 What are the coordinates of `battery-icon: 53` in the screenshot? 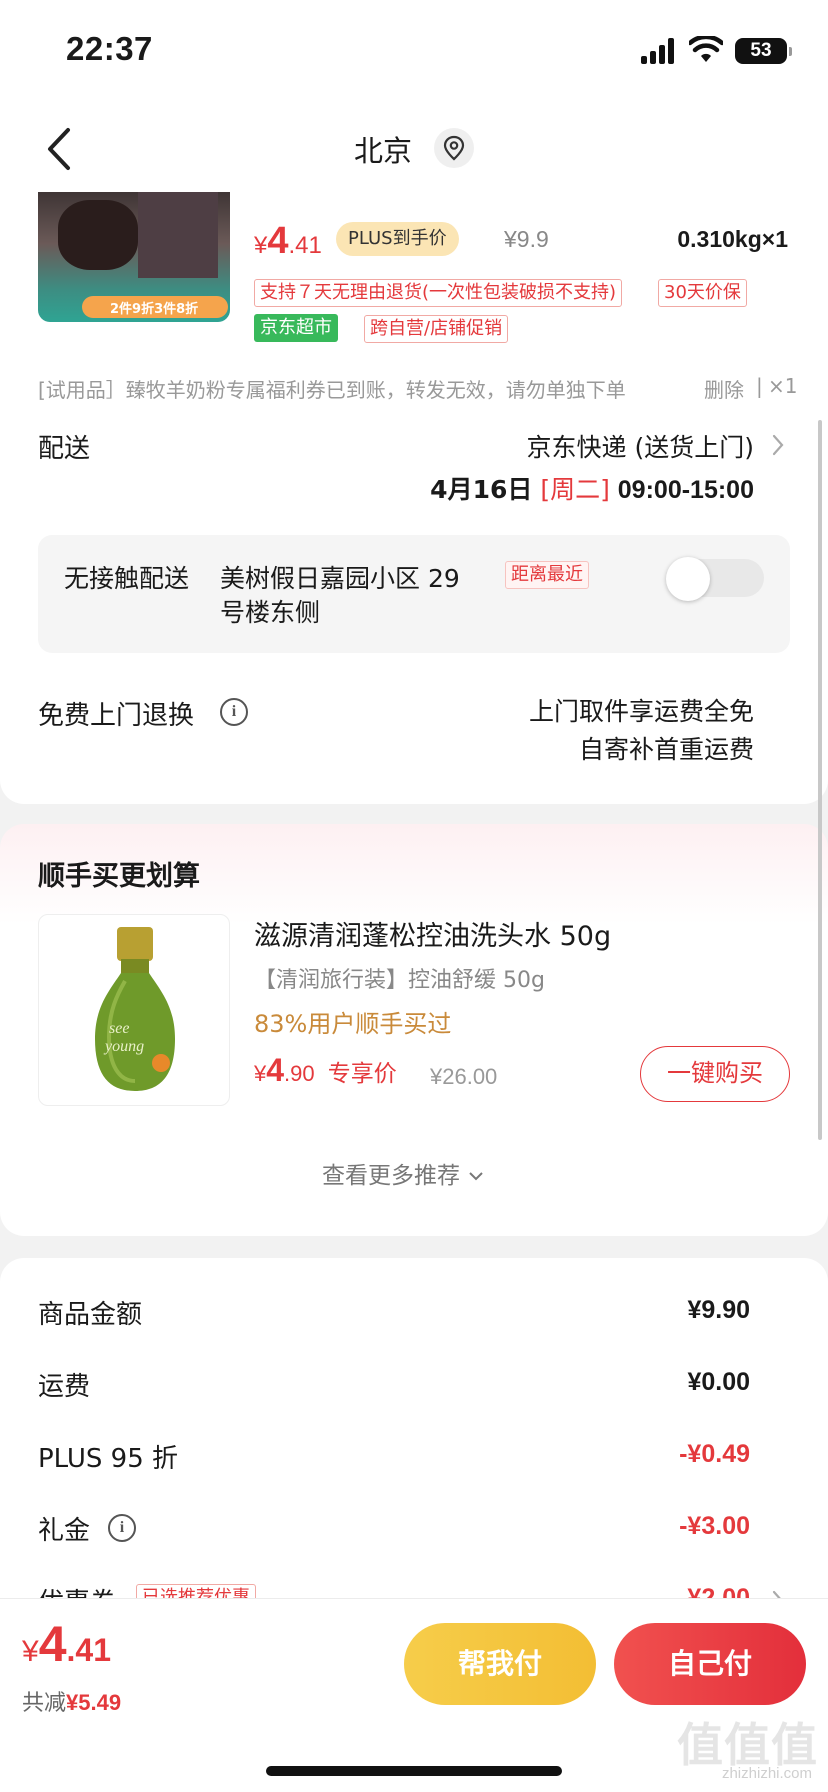 It's located at (763, 51).